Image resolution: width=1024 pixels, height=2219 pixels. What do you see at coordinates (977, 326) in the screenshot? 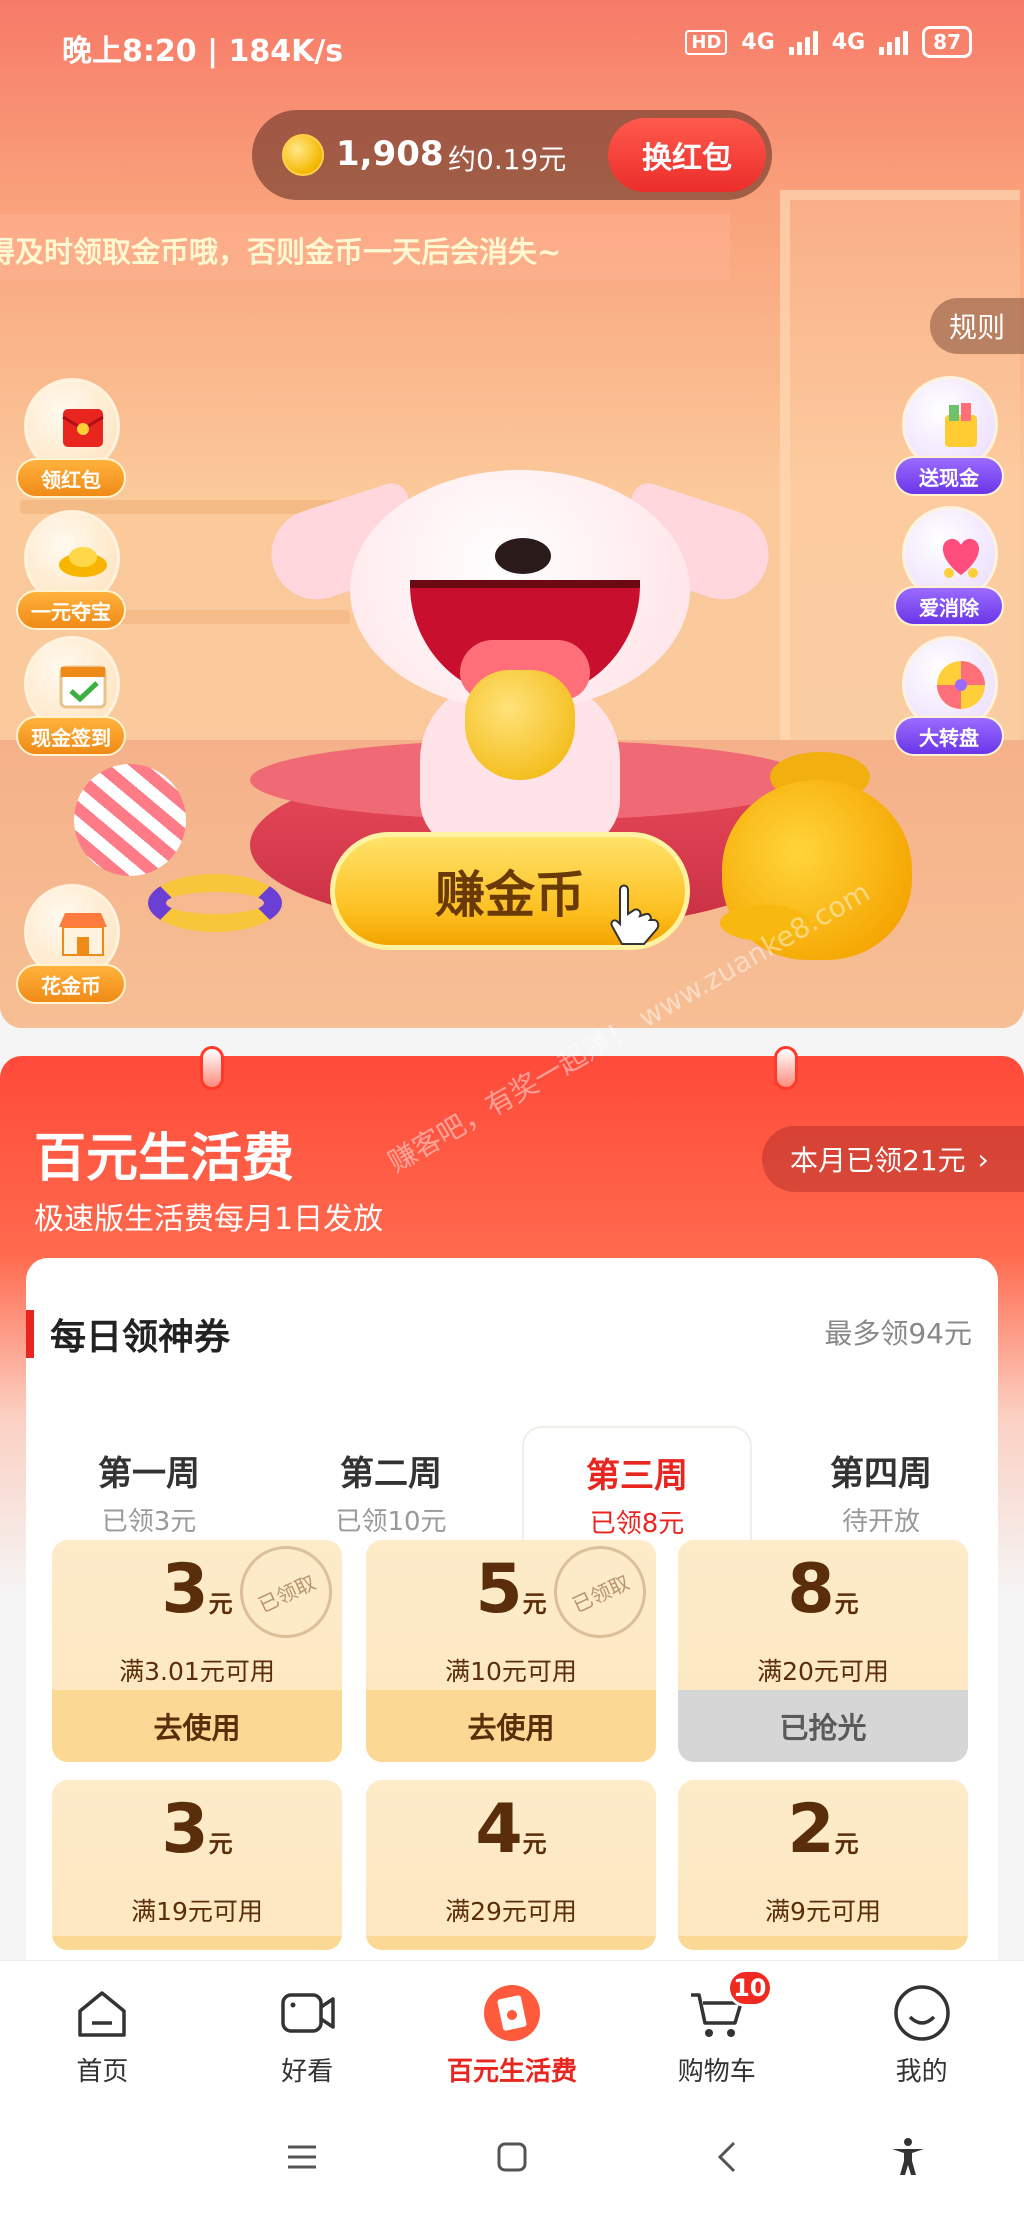
I see `rules-button: 规则` at bounding box center [977, 326].